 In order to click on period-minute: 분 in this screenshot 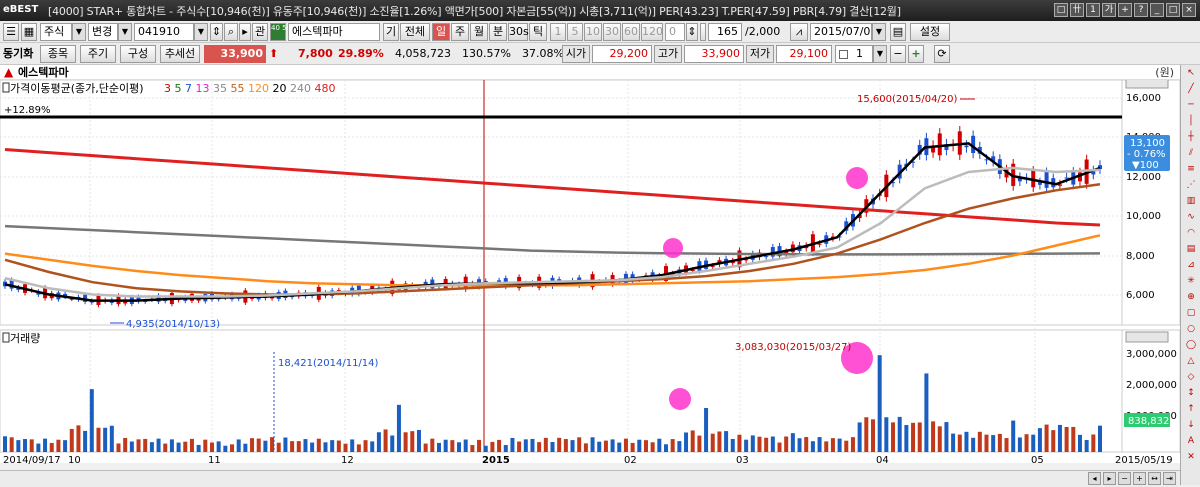, I will do `click(498, 32)`.